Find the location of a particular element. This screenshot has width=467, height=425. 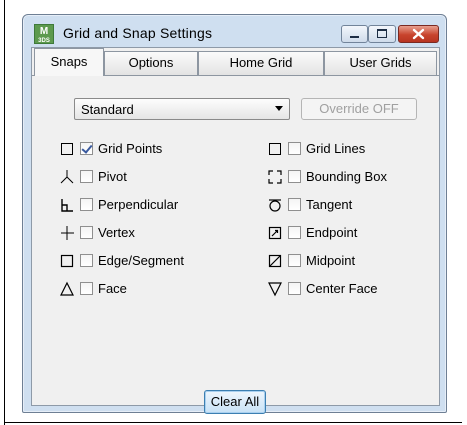

tab-user-grids: User Grids is located at coordinates (380, 63).